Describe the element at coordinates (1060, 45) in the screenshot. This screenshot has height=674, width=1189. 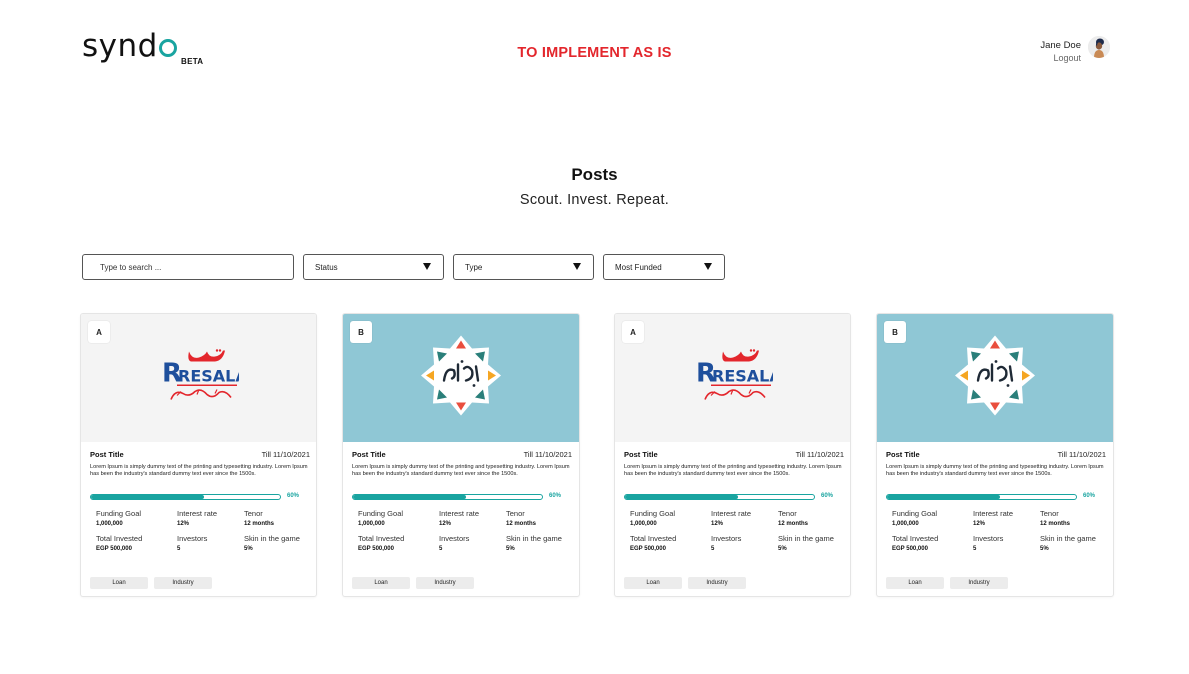
I see `user-name: Jane Doe` at that location.